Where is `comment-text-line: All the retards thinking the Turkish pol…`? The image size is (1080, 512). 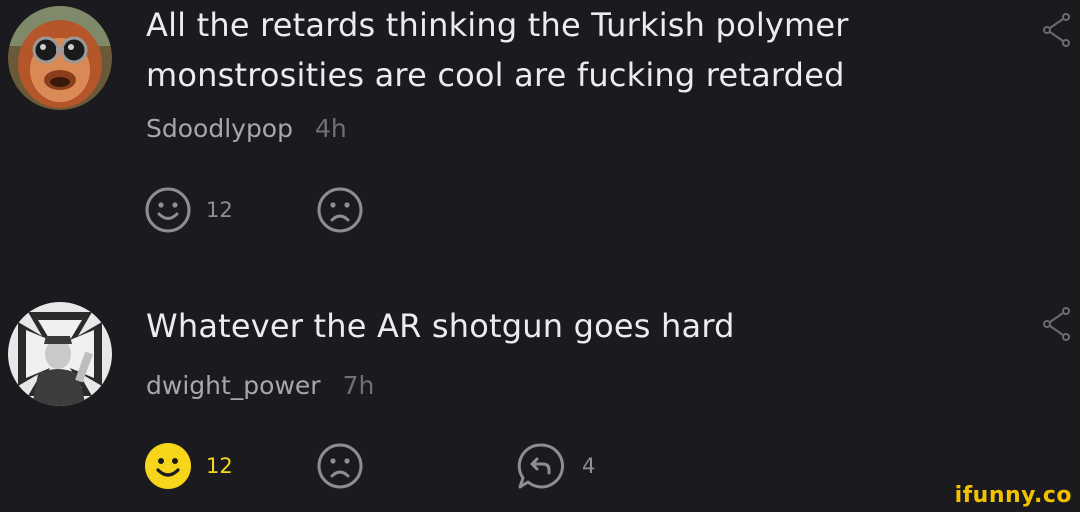
comment-text-line: All the retards thinking the Turkish pol… is located at coordinates (497, 25).